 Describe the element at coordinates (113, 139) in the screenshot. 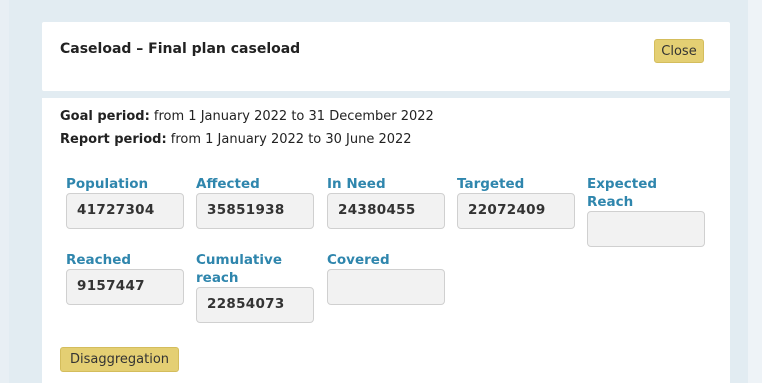

I see `report-period-label: Report period:` at that location.